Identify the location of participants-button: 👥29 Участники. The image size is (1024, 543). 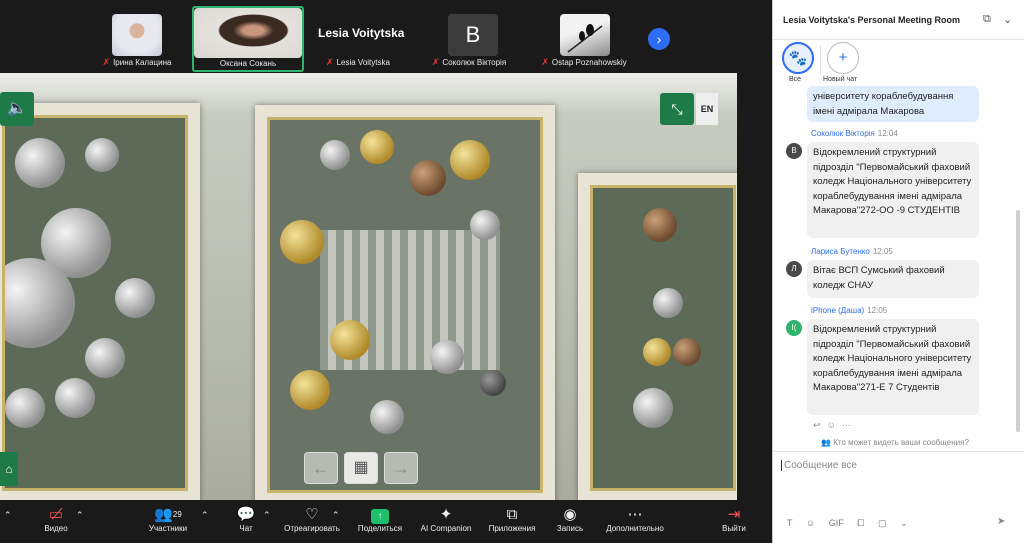
(168, 519).